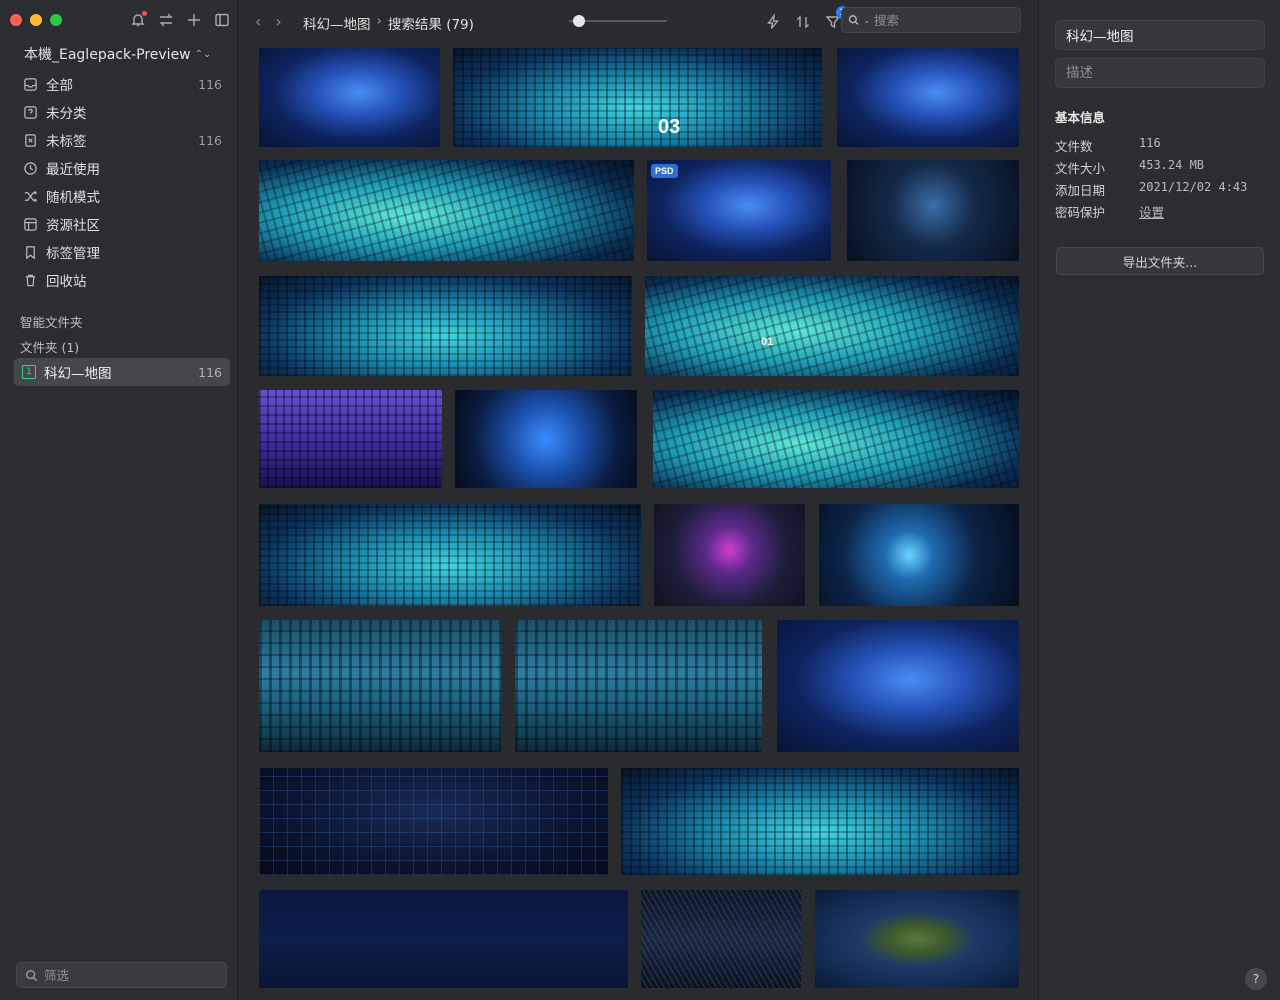 The image size is (1280, 1000). I want to click on sidebar-icon, so click(222, 20).